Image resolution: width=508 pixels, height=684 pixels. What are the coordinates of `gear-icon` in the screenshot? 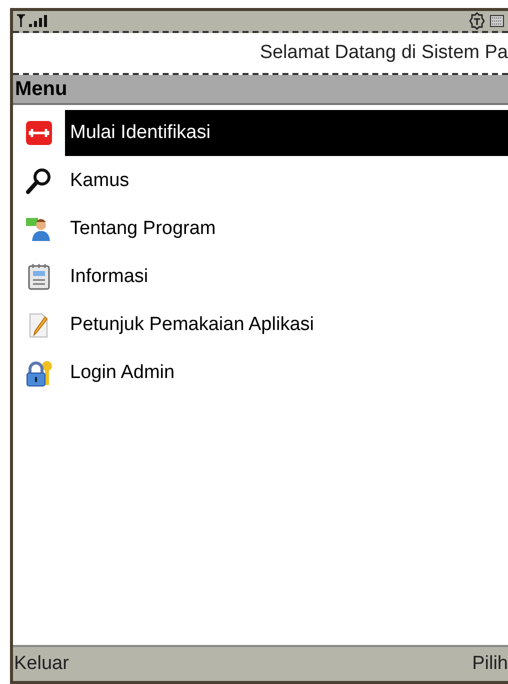 It's located at (477, 21).